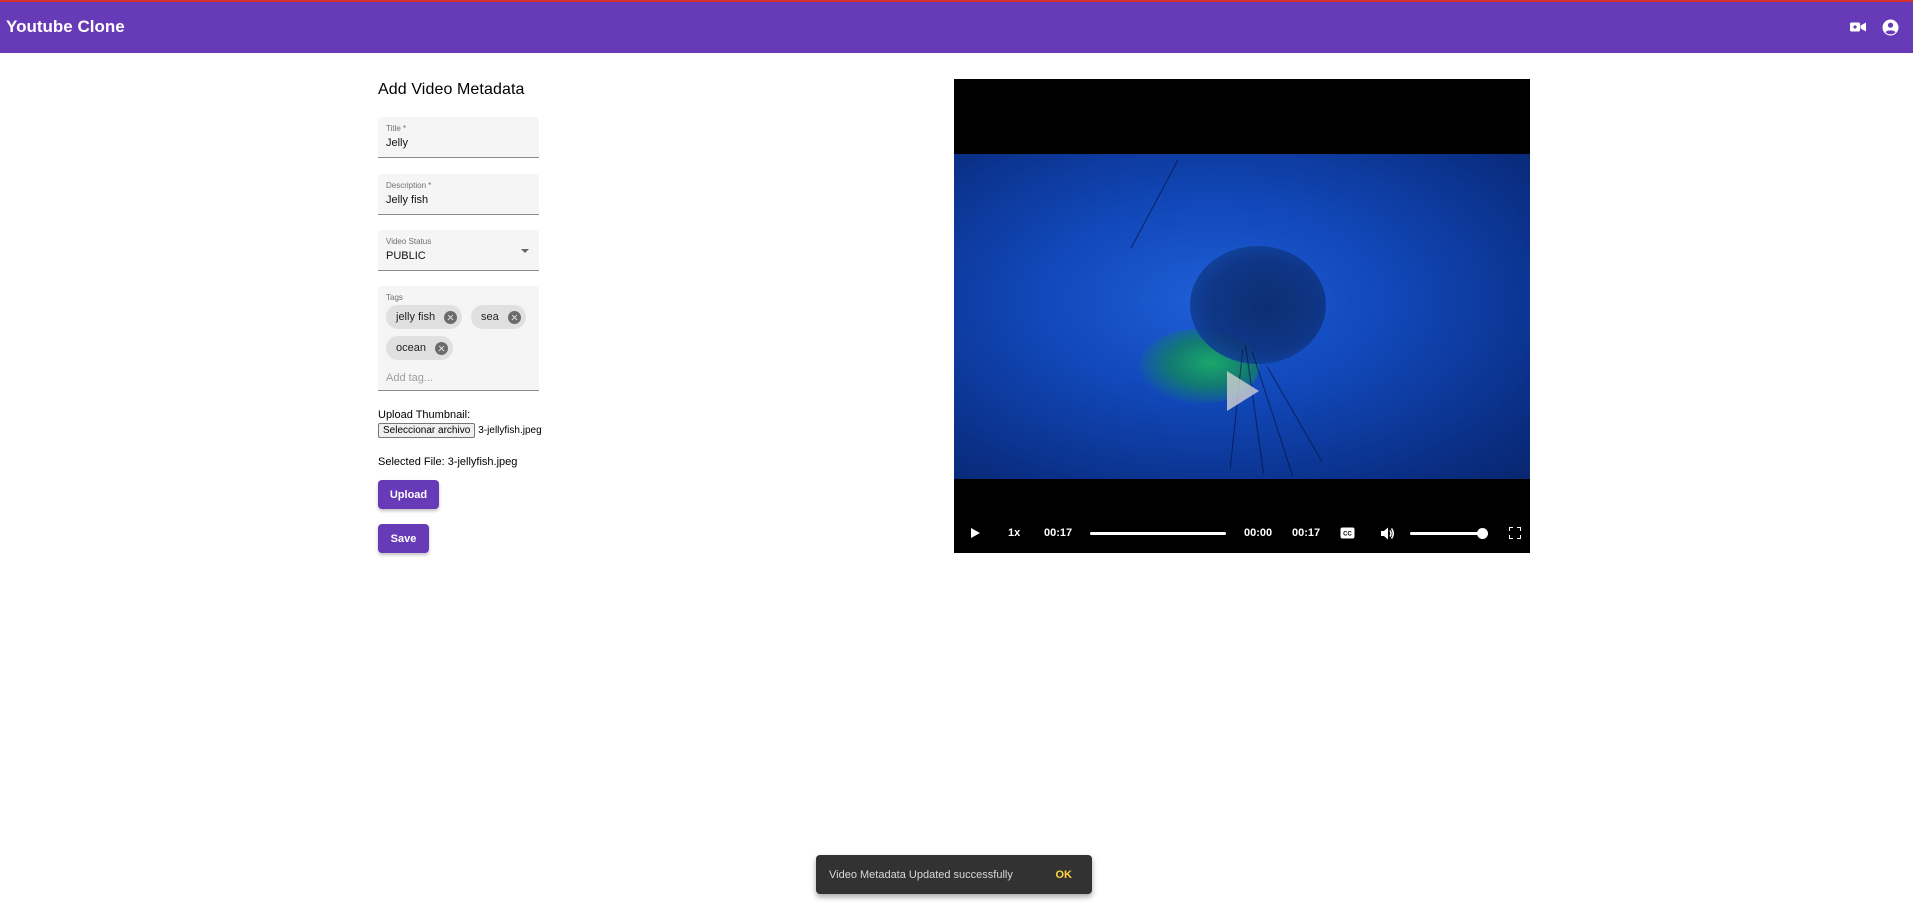 The width and height of the screenshot is (1913, 904). What do you see at coordinates (956, 26) in the screenshot?
I see `top-toolbar: Youtube Clone` at bounding box center [956, 26].